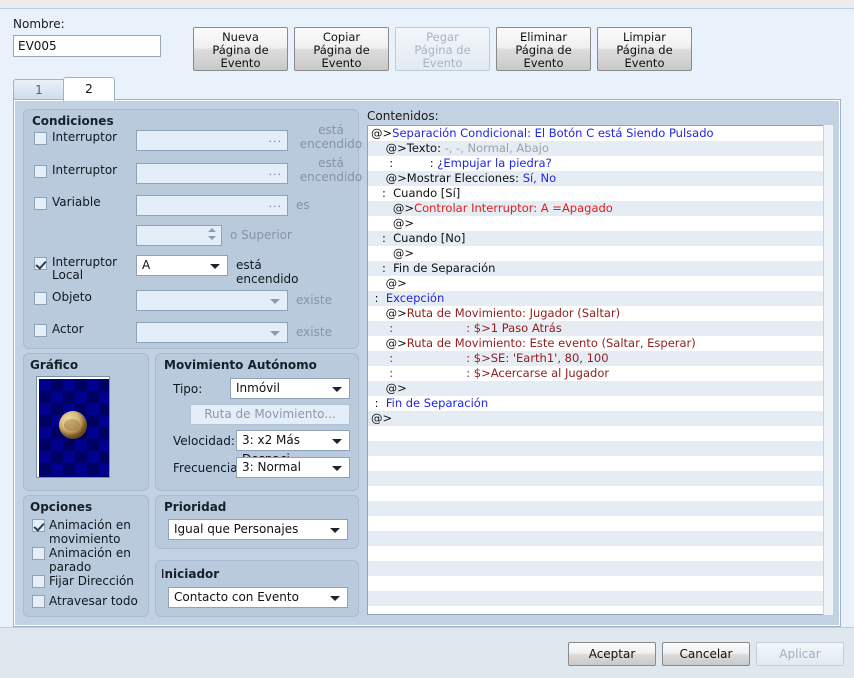  What do you see at coordinates (89, 89) in the screenshot?
I see `tab-2: 2` at bounding box center [89, 89].